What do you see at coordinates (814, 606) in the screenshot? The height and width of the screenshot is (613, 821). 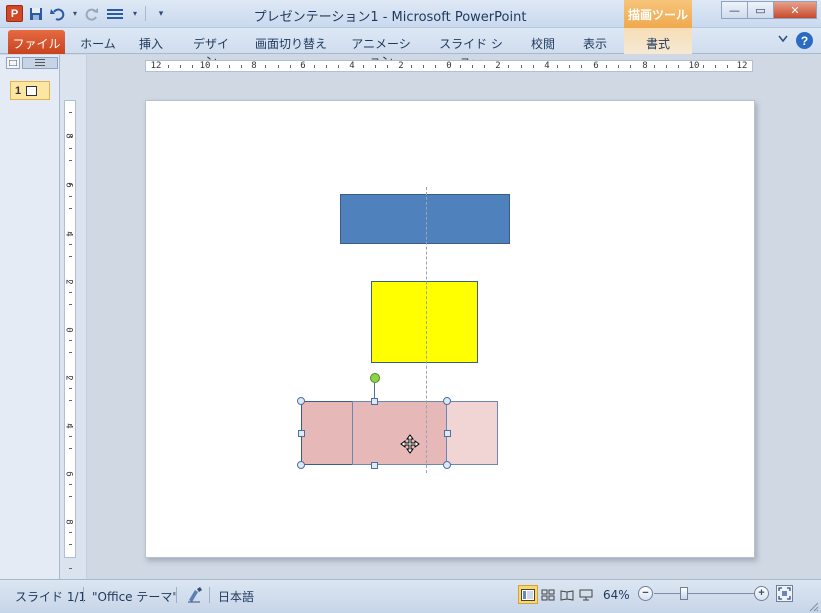 I see `resize-grip-icon` at bounding box center [814, 606].